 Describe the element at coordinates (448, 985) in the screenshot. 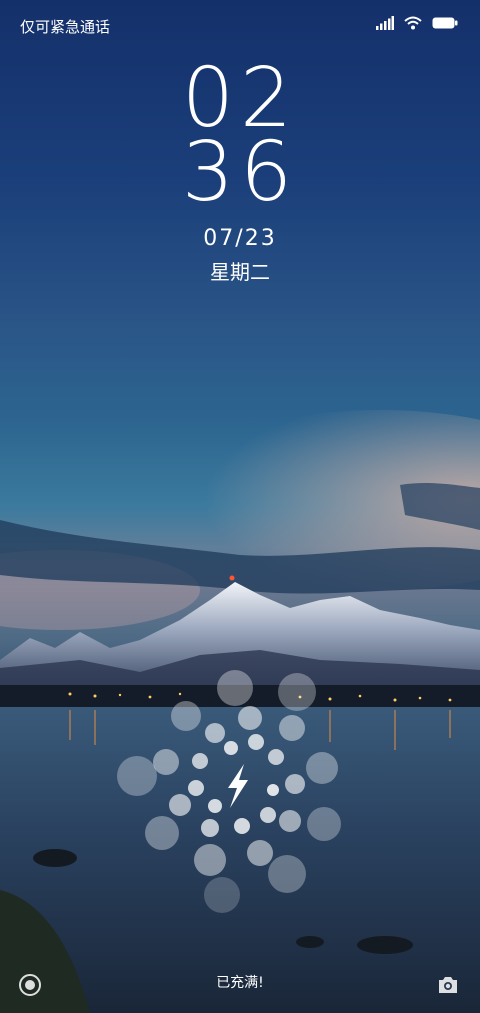

I see `camera-icon` at that location.